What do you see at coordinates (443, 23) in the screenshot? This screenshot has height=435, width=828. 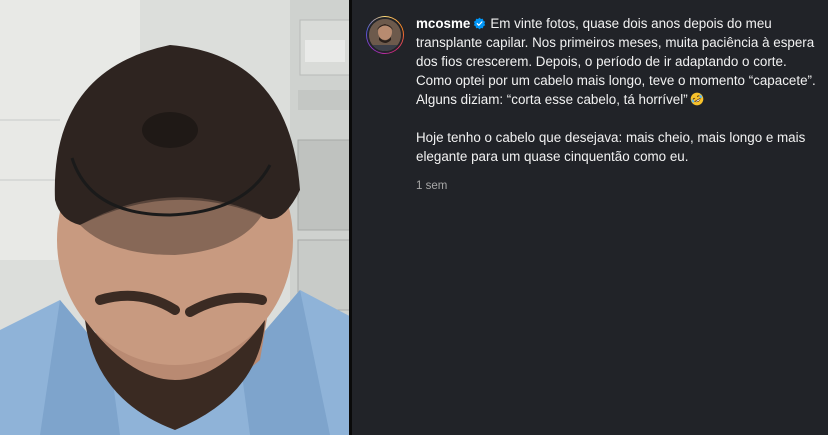 I see `username-link: mcosme` at bounding box center [443, 23].